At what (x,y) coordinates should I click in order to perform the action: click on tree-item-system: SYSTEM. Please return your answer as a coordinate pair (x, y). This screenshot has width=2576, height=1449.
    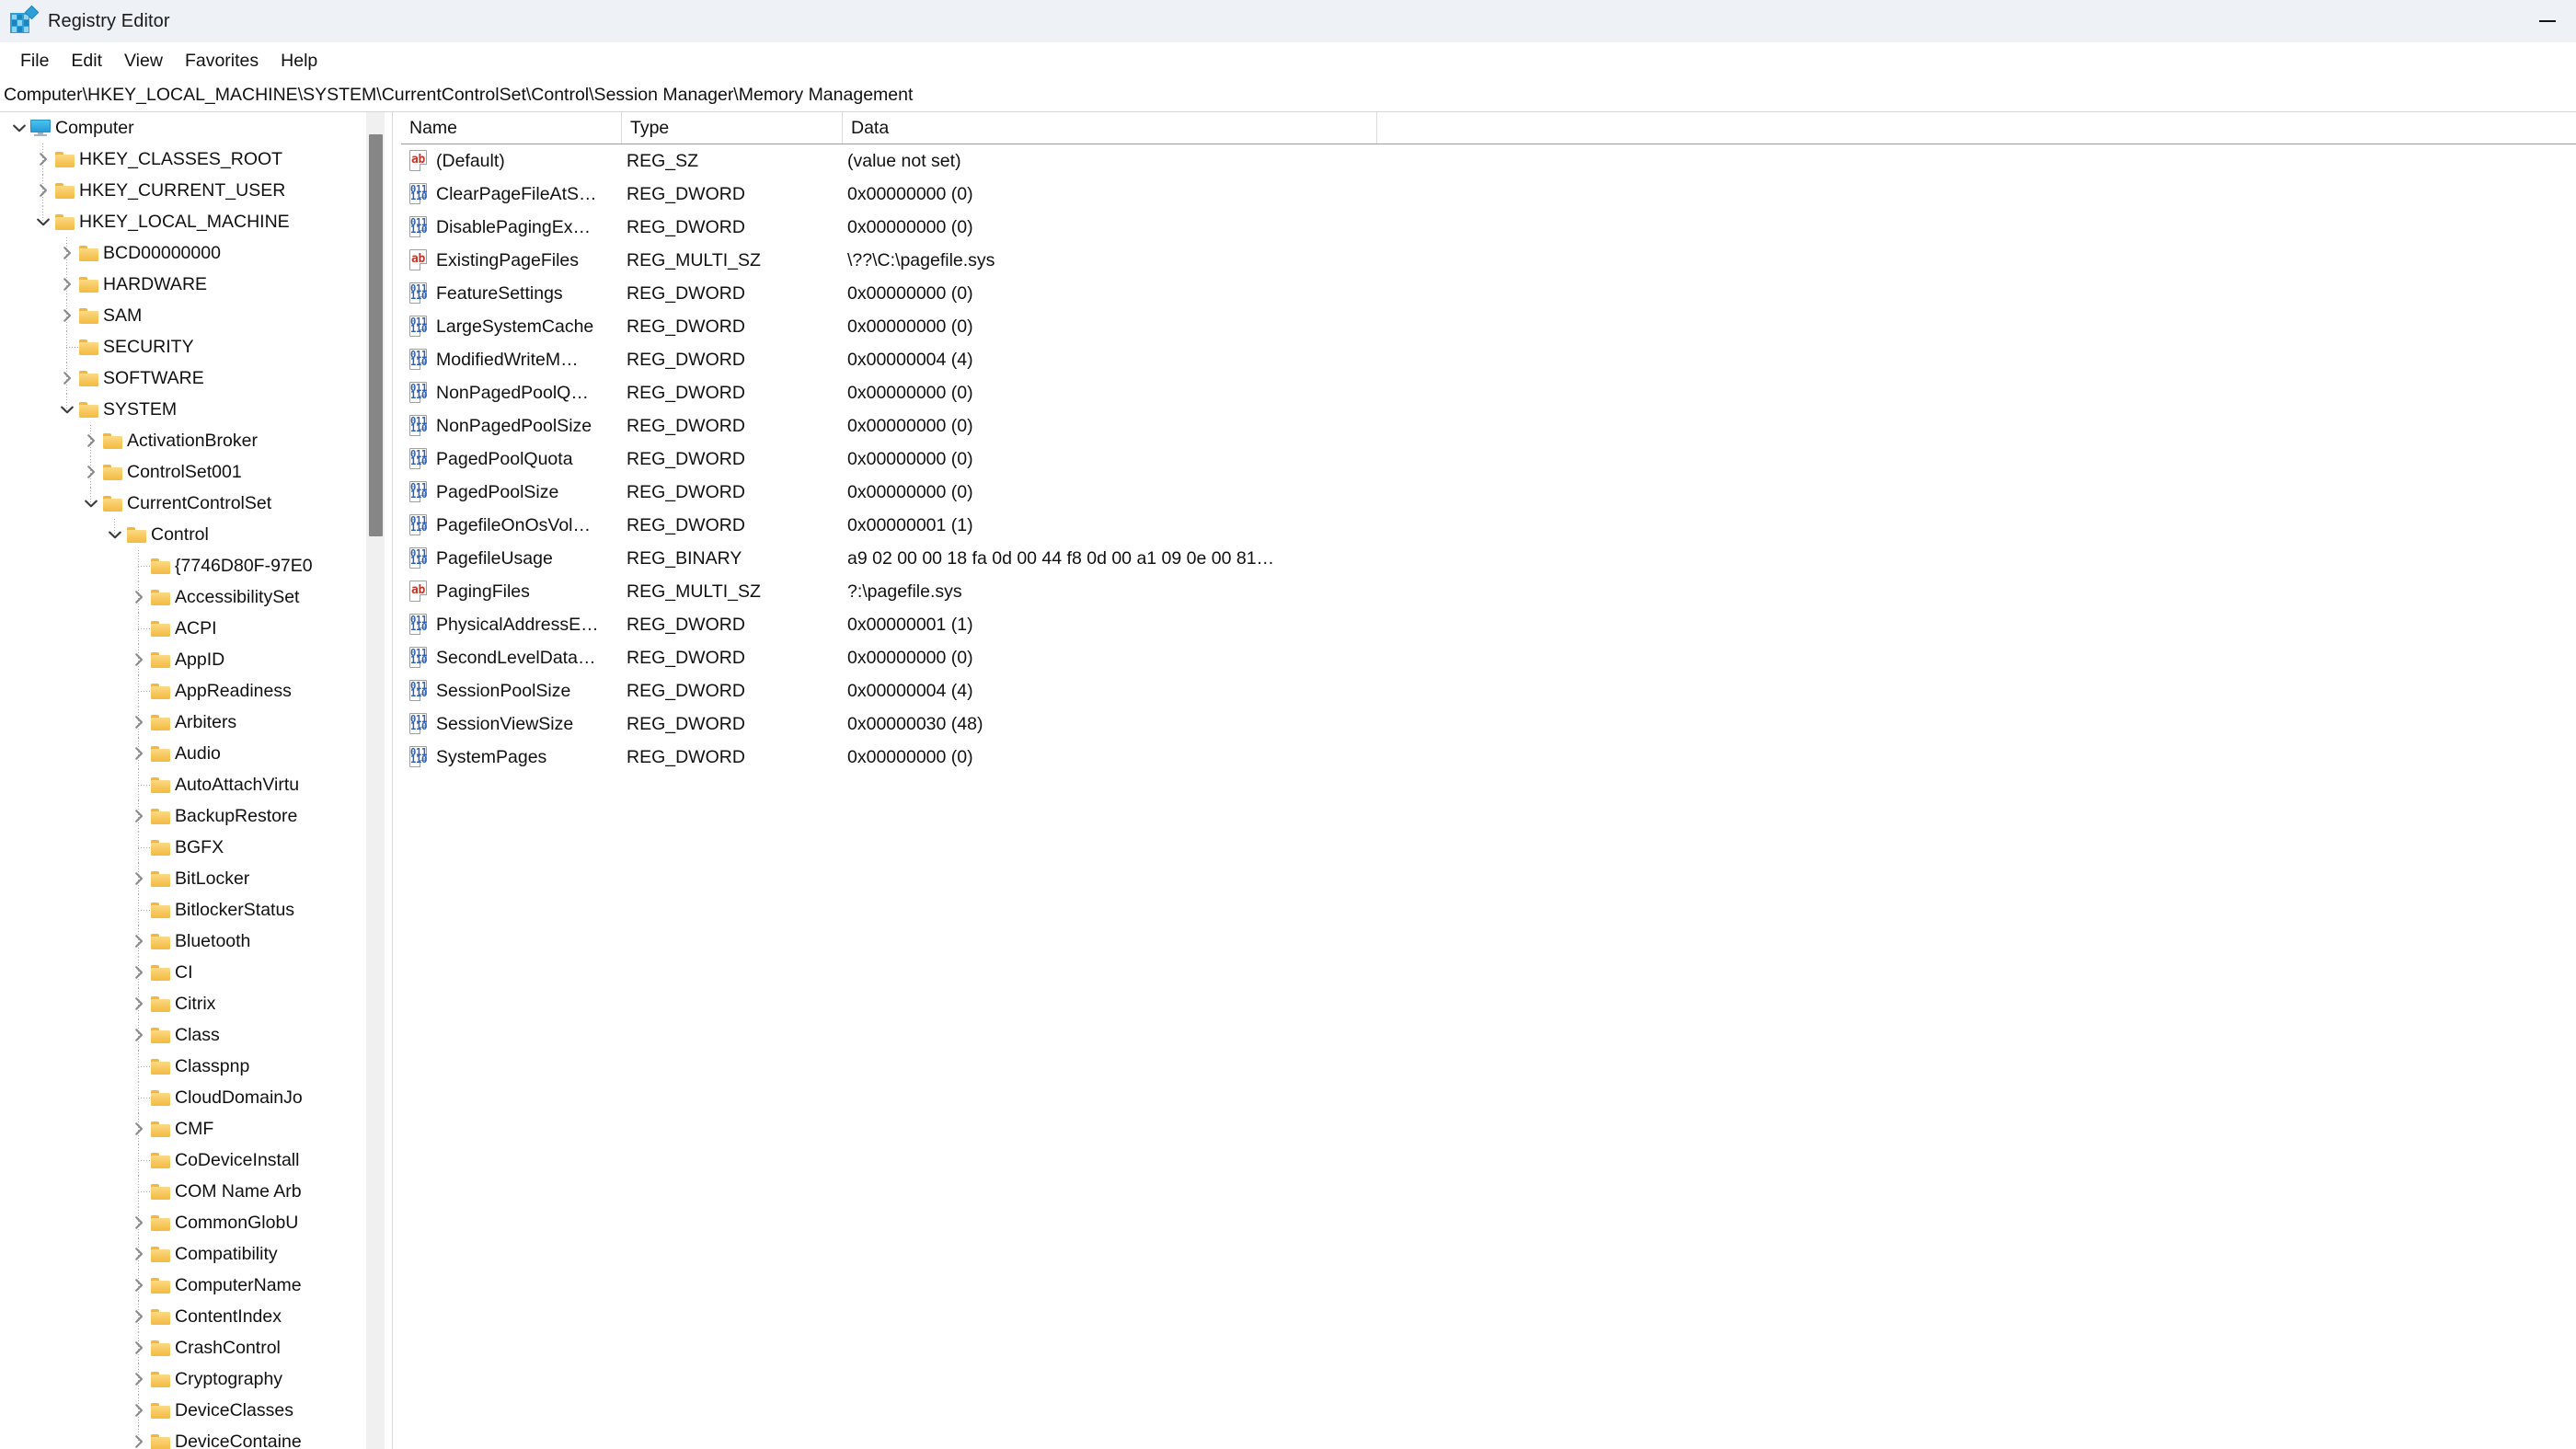
    Looking at the image, I should click on (192, 409).